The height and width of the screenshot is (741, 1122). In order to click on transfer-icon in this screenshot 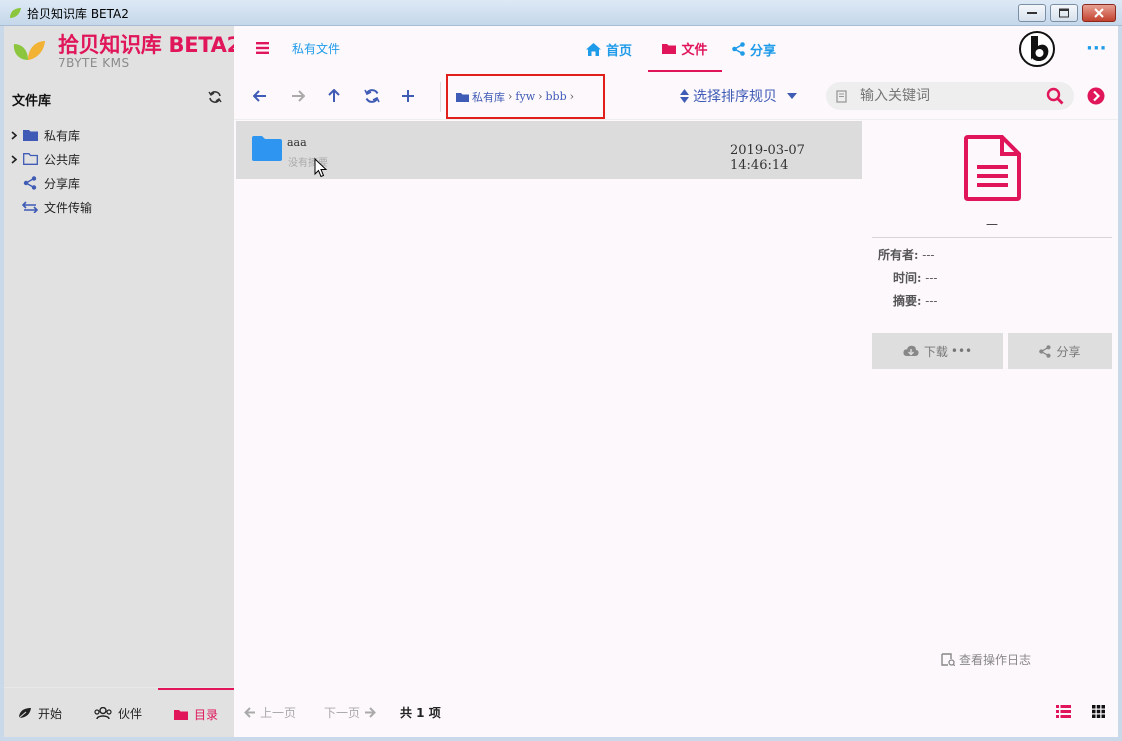, I will do `click(30, 207)`.